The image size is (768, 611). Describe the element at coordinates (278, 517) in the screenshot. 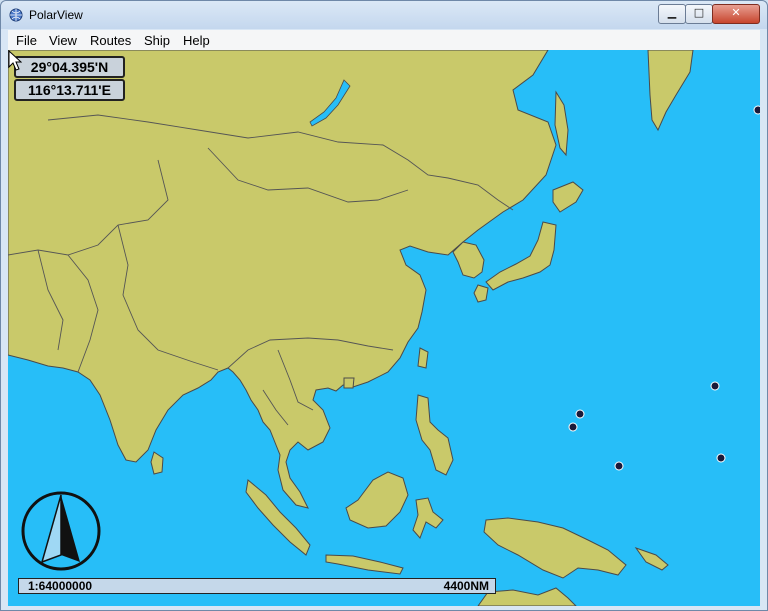

I see `sumatra` at that location.